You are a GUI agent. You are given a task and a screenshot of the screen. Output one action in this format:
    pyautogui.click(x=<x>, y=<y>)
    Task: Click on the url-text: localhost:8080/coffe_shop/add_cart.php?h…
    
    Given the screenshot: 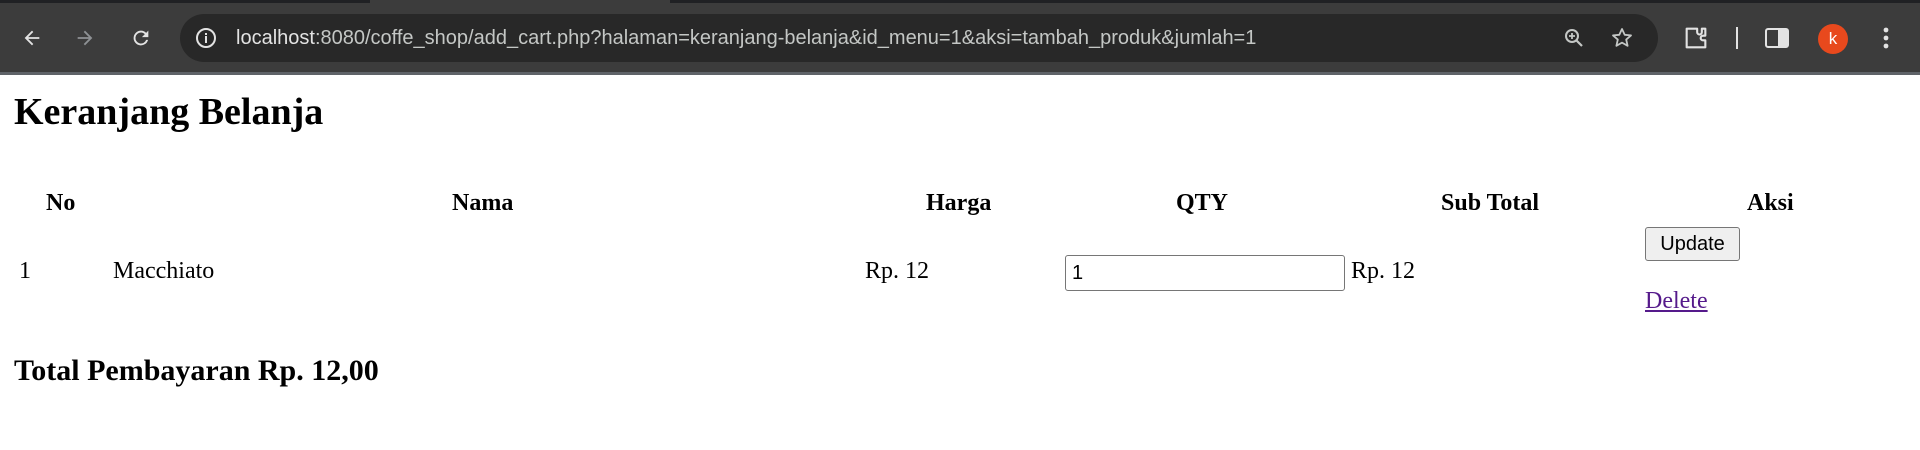 What is the action you would take?
    pyautogui.click(x=746, y=38)
    